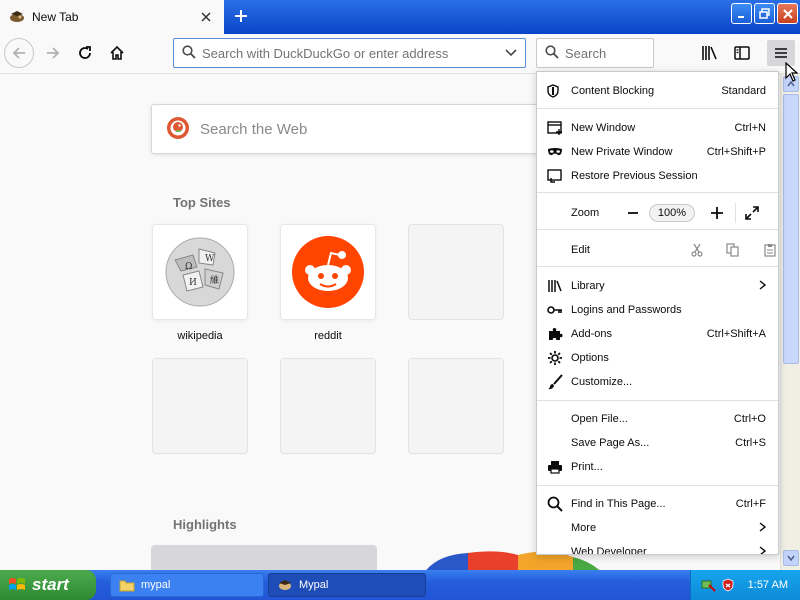  I want to click on top-site-reddit, so click(328, 272).